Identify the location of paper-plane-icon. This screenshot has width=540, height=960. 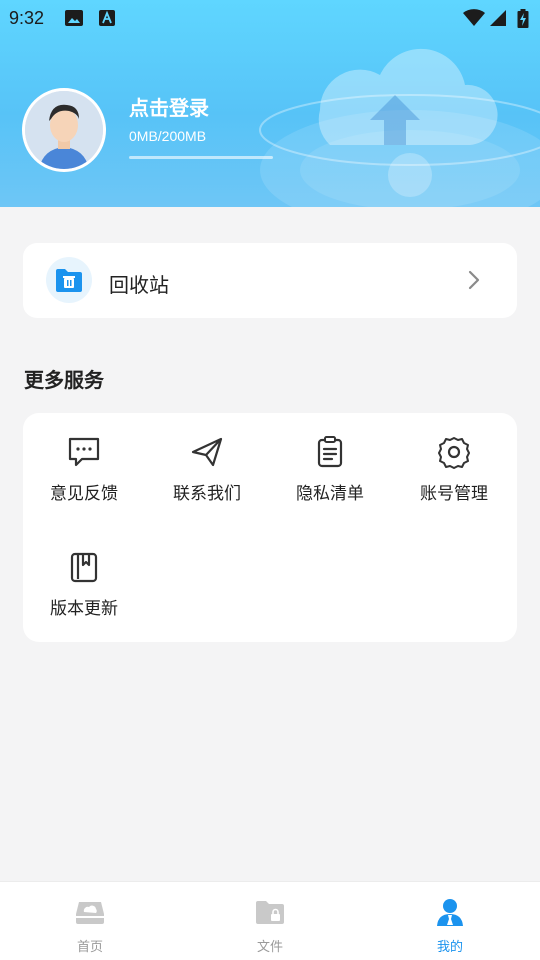
(207, 452).